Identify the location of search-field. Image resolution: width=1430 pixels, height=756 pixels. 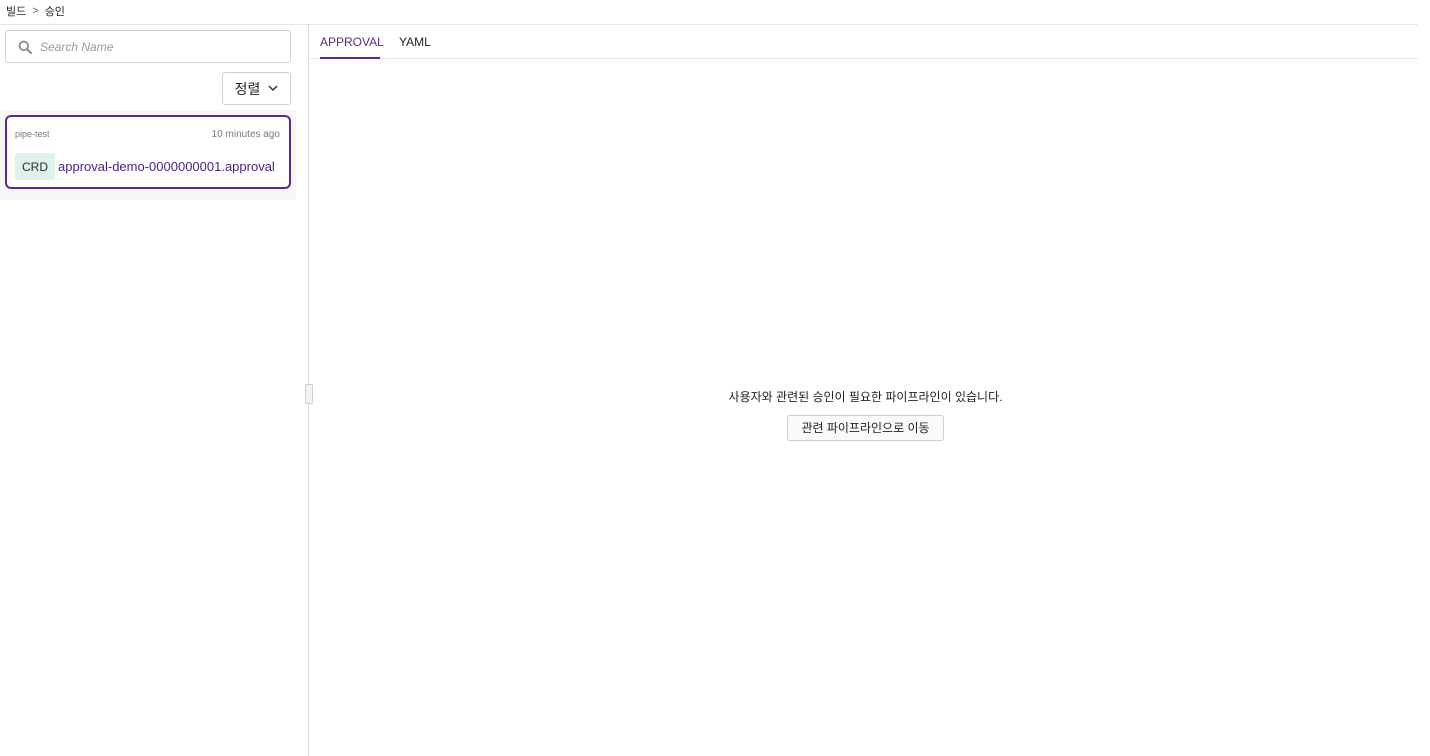
(148, 46).